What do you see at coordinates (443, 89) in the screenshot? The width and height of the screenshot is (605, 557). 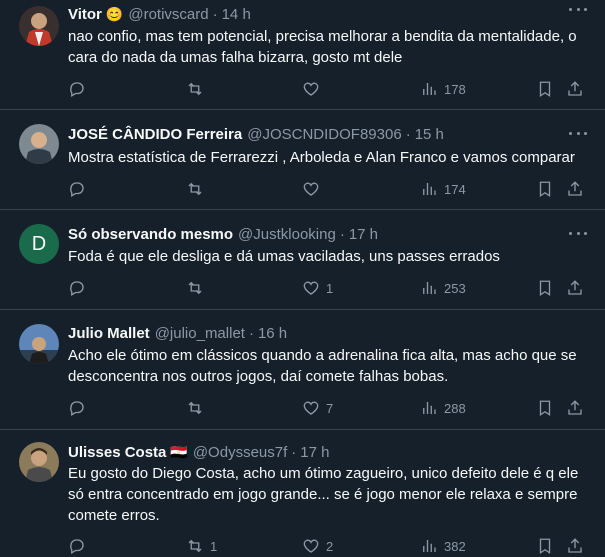 I see `views-button: 178` at bounding box center [443, 89].